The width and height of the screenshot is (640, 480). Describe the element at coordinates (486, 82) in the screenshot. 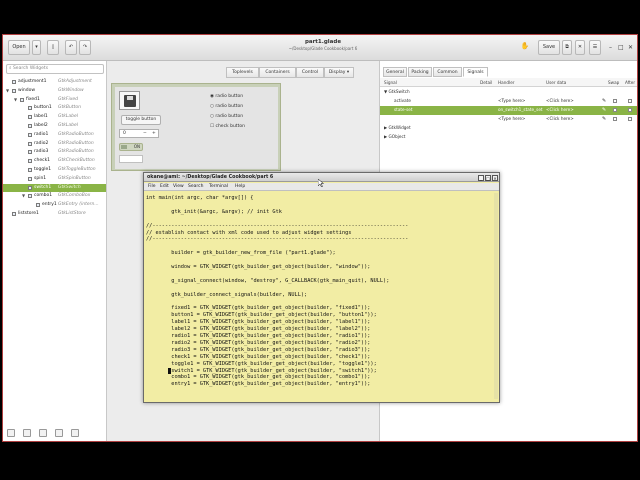

I see `col-detail: Detail` at that location.